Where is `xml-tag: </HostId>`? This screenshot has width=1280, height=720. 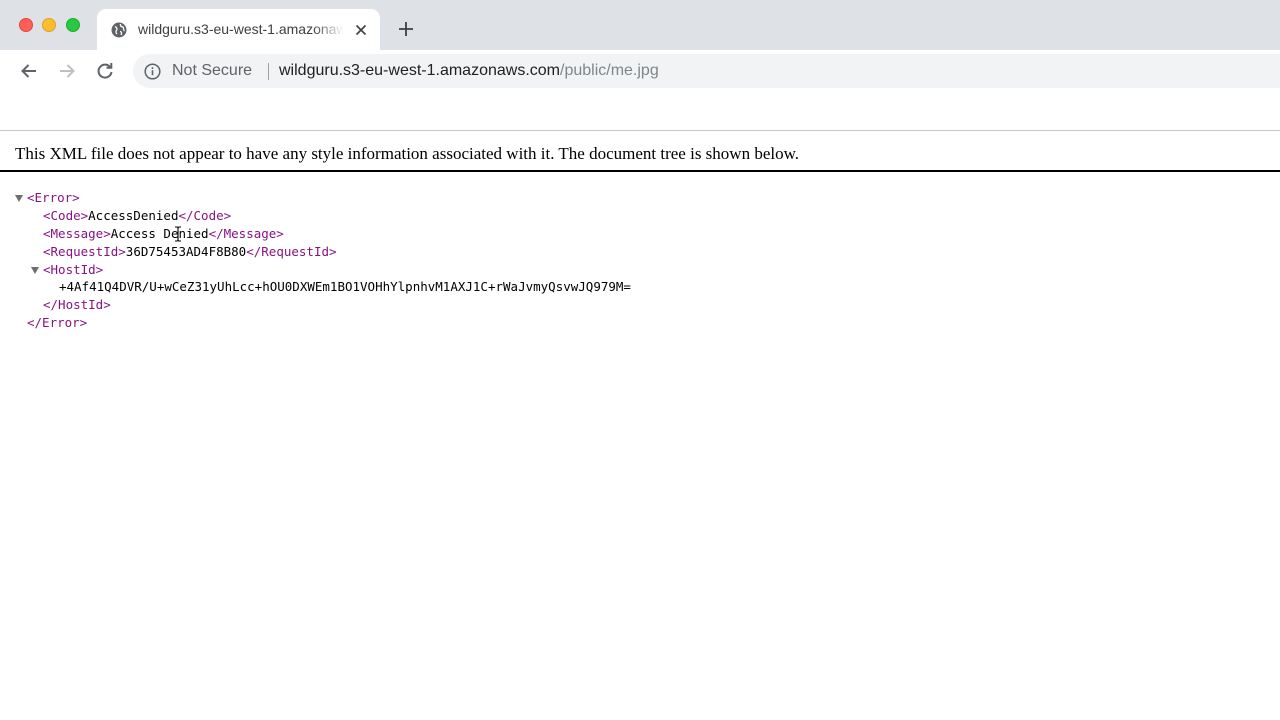
xml-tag: </HostId> is located at coordinates (77, 304).